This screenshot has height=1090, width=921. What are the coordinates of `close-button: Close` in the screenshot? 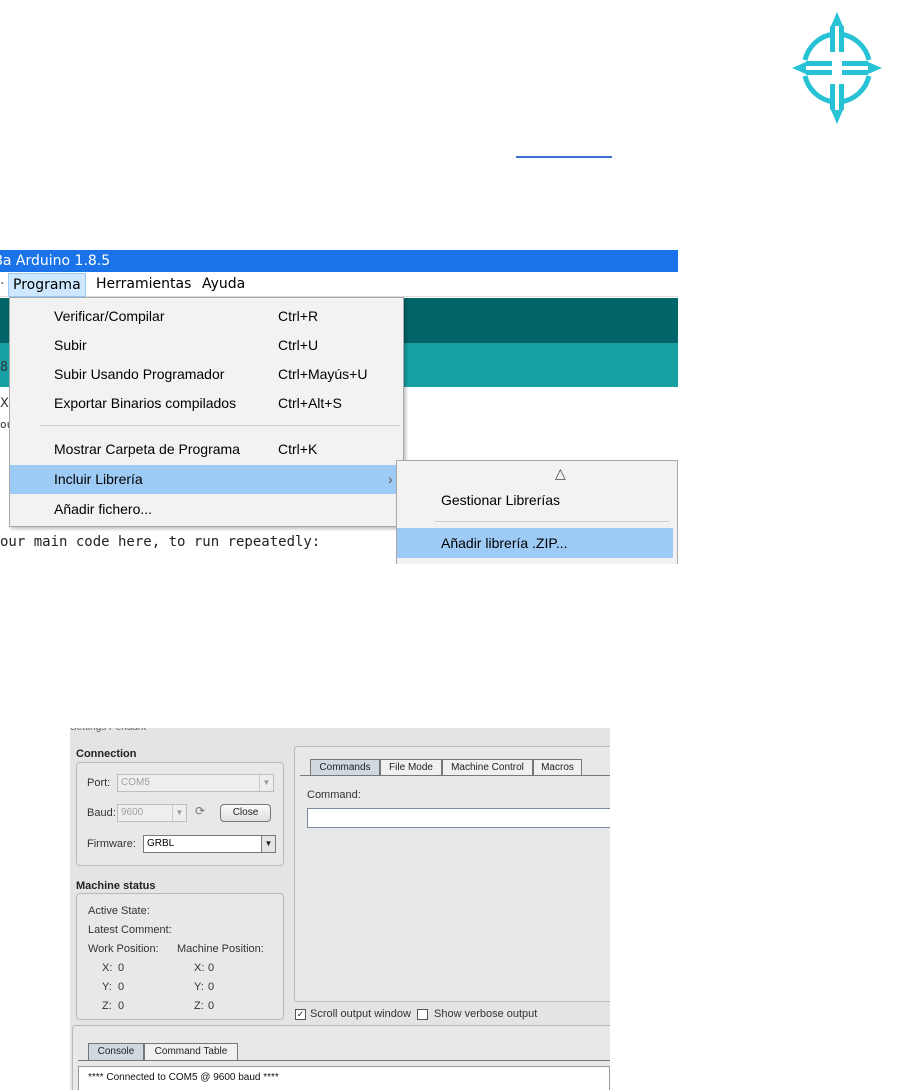 It's located at (245, 813).